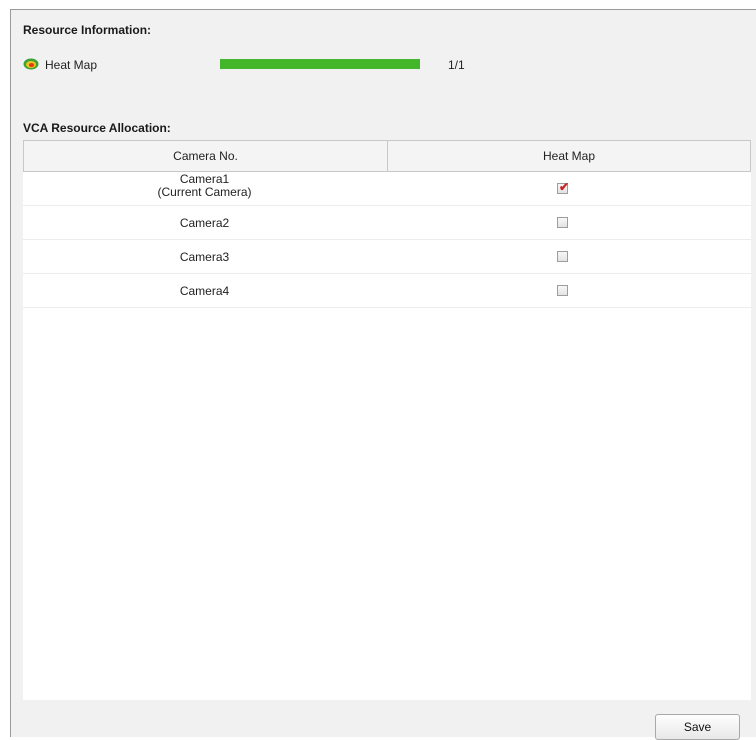  Describe the element at coordinates (204, 291) in the screenshot. I see `camera-name: Camera4` at that location.